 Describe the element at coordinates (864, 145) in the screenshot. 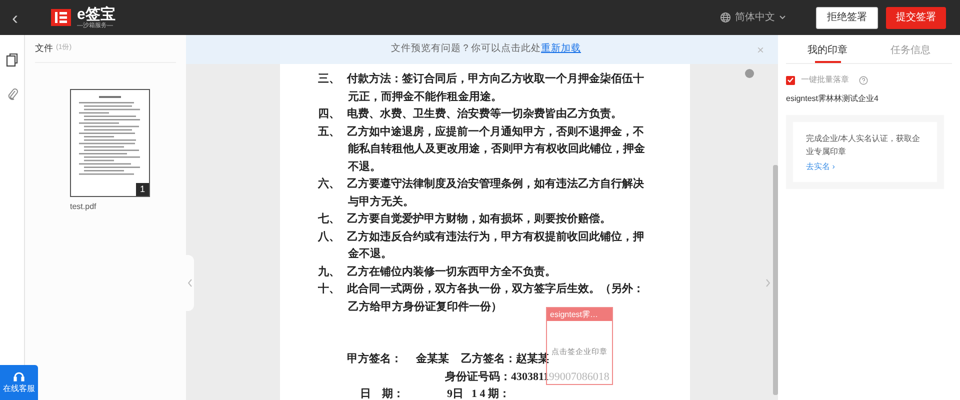

I see `verification-message: 完成企业/本人实名认证，获取企业专属印章` at that location.